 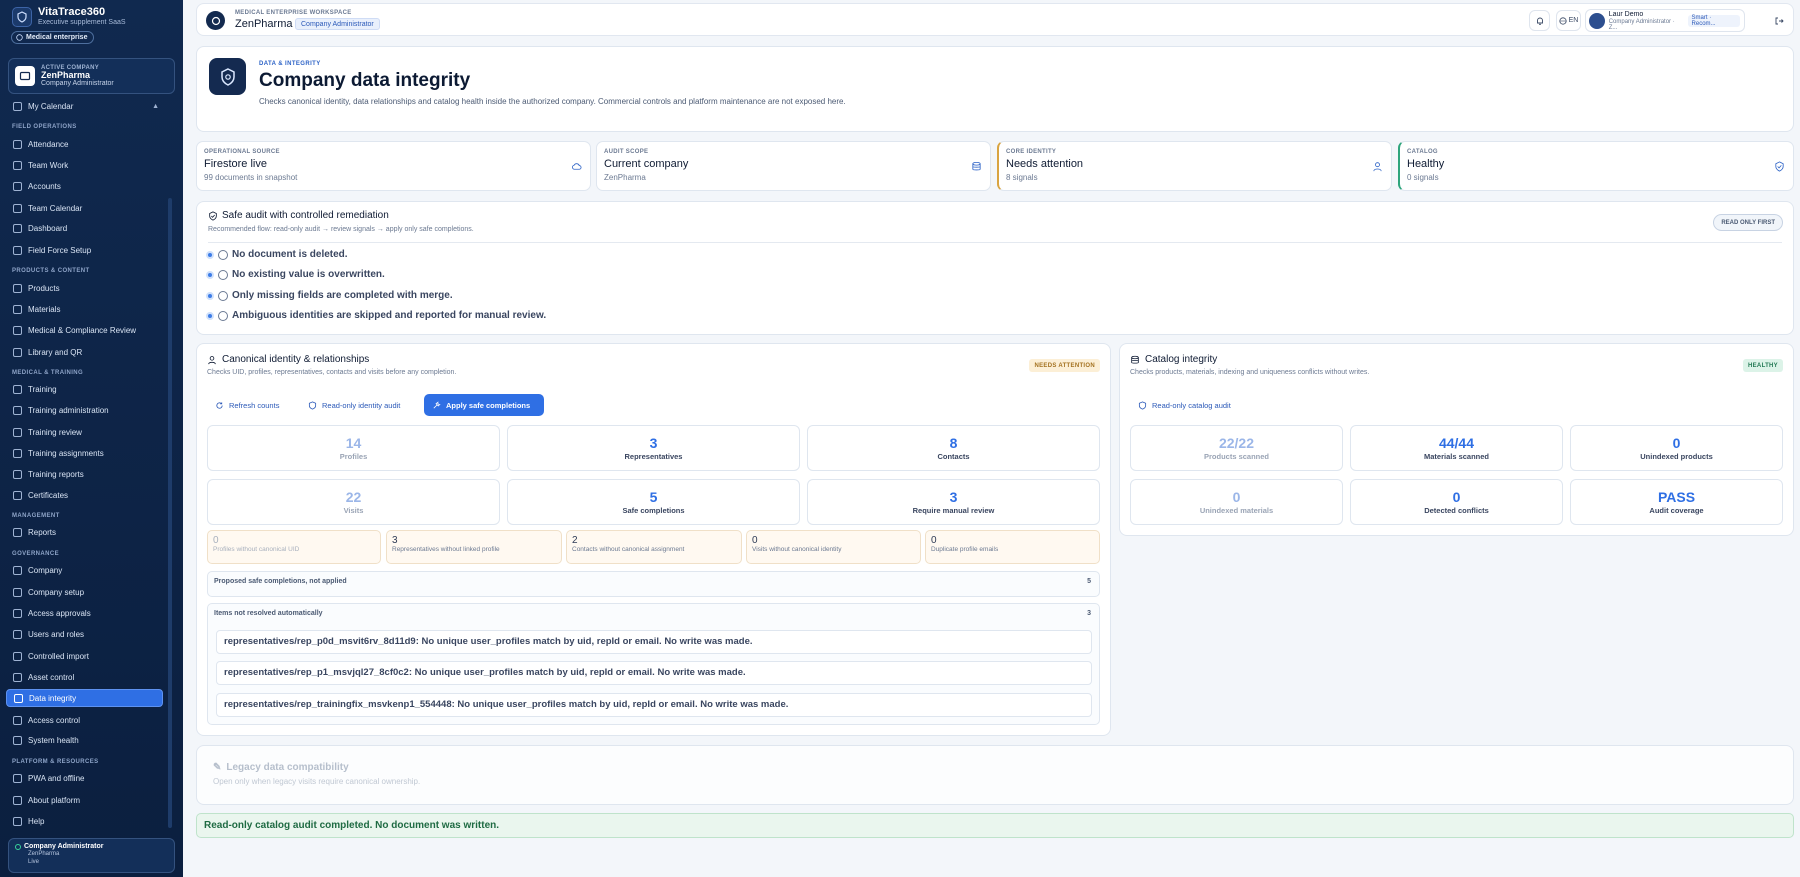 What do you see at coordinates (84, 532) in the screenshot?
I see `sidebar-item-reports: Reports` at bounding box center [84, 532].